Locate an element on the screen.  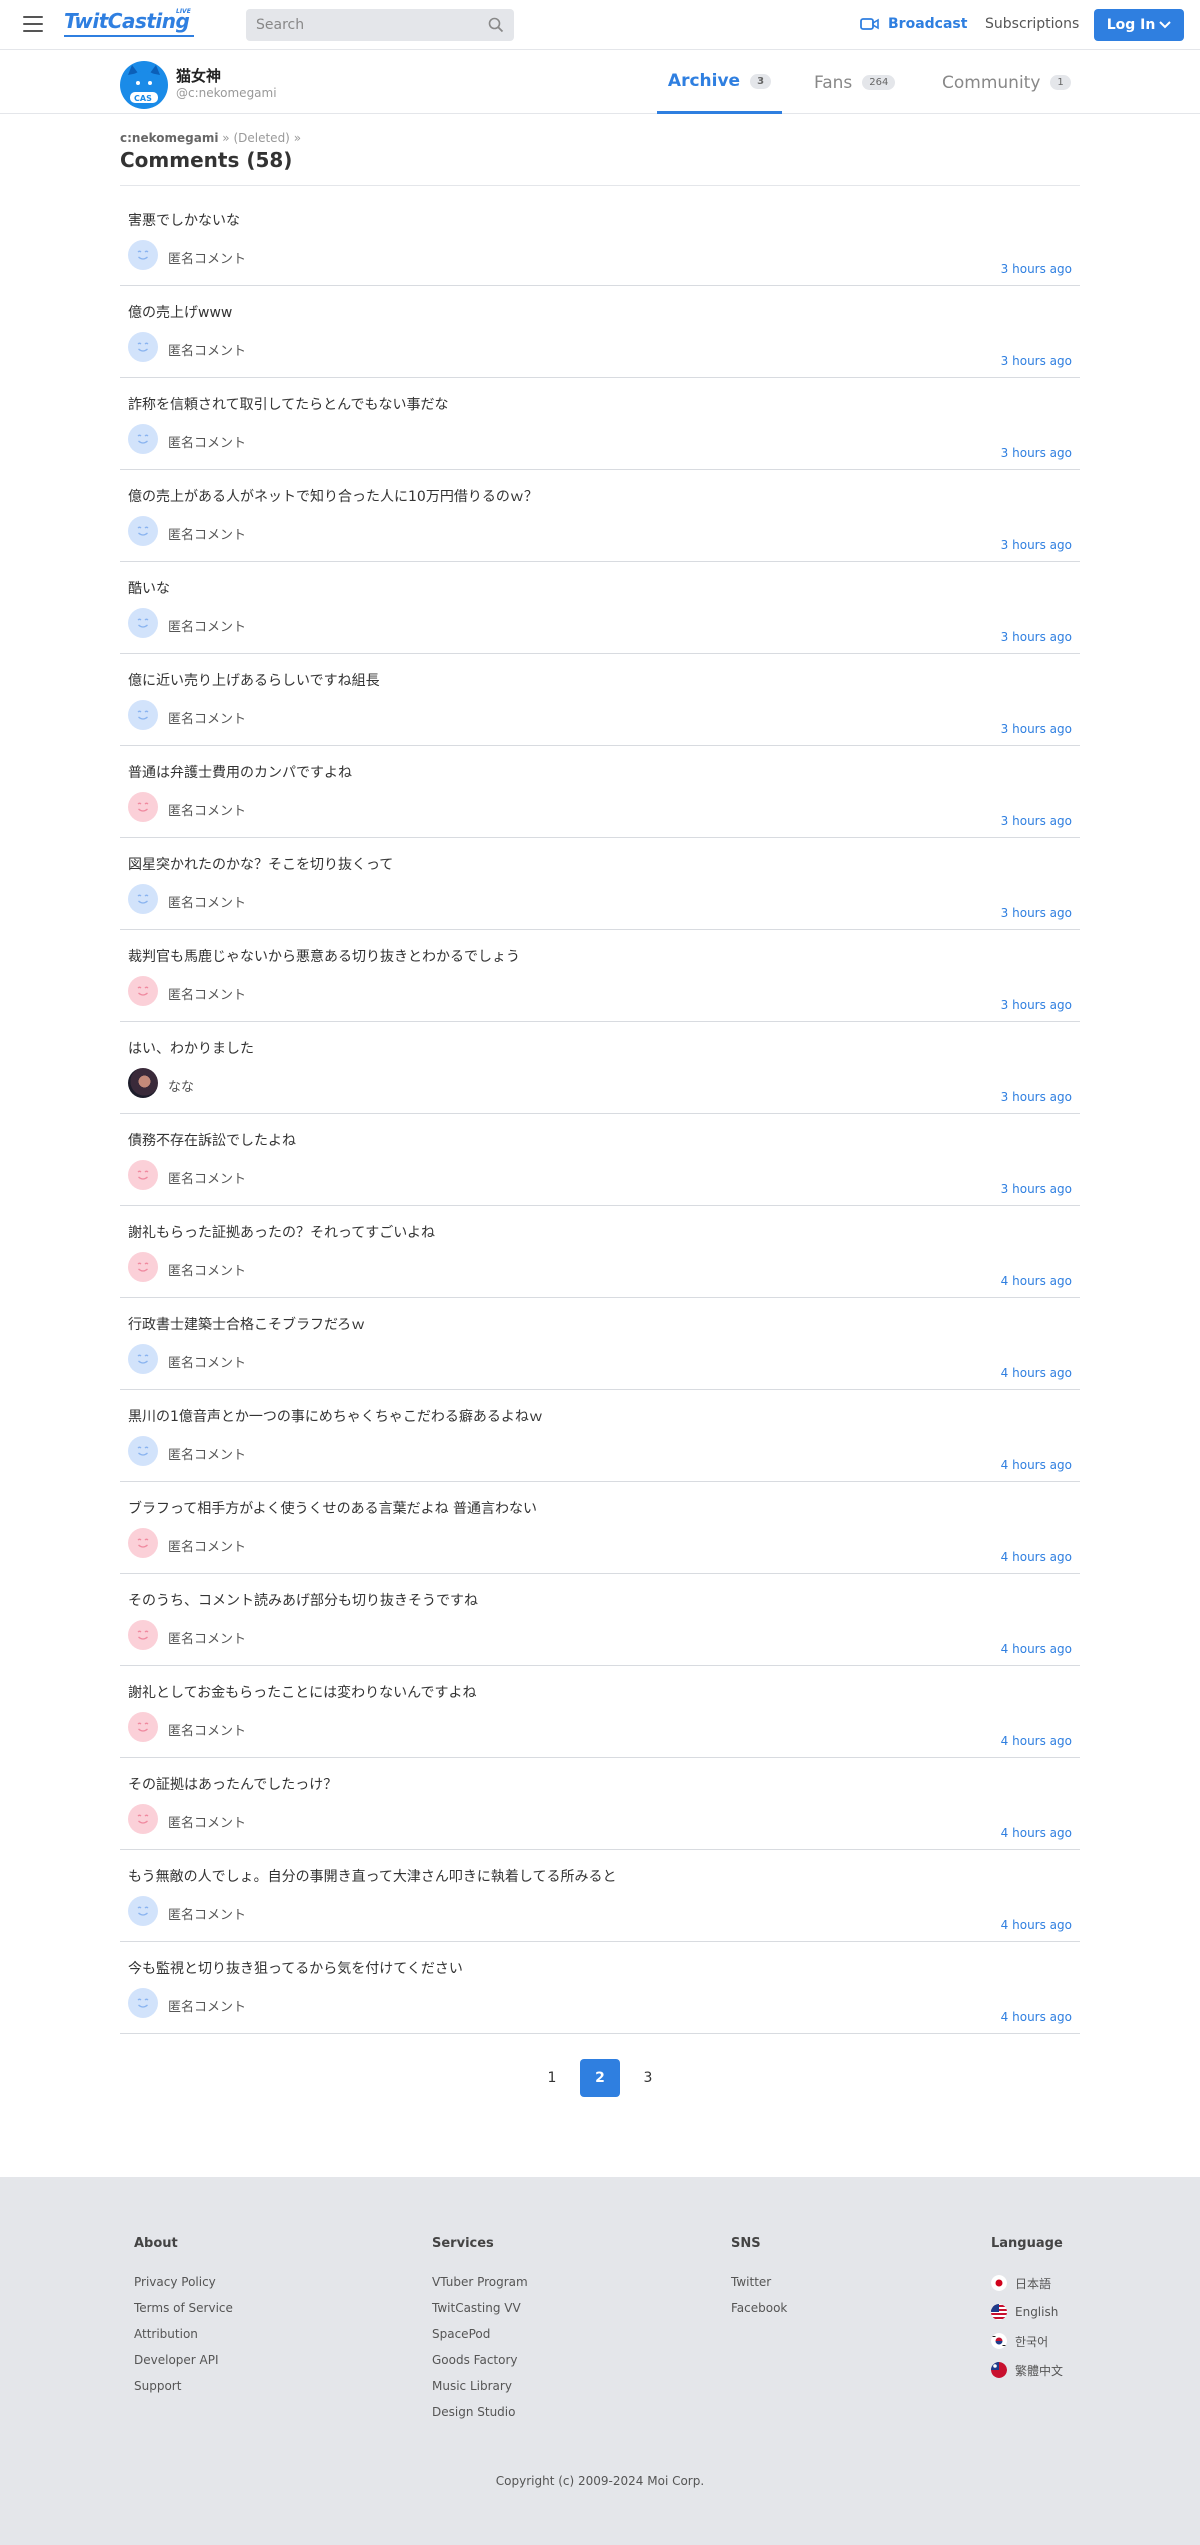
login-button: Log In is located at coordinates (1139, 25).